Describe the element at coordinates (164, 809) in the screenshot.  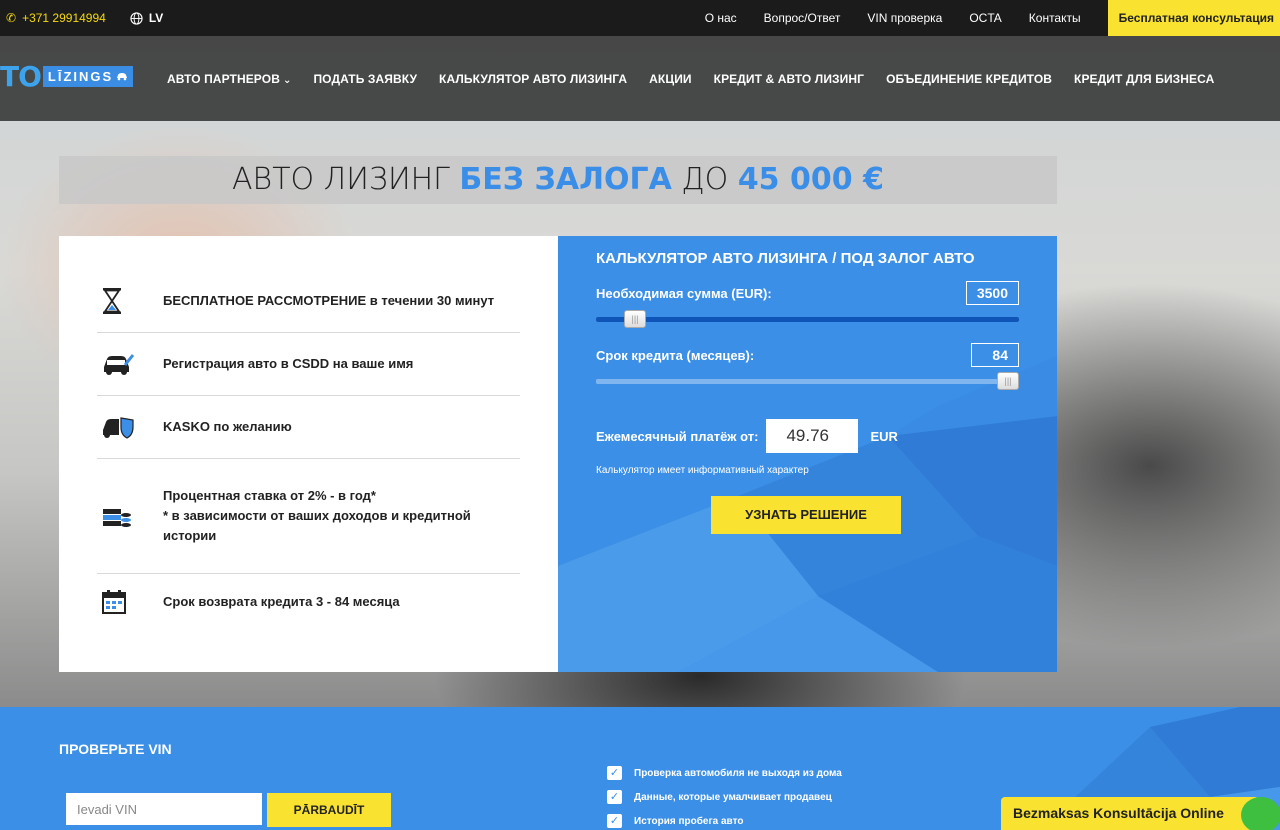
I see `vin-input` at that location.